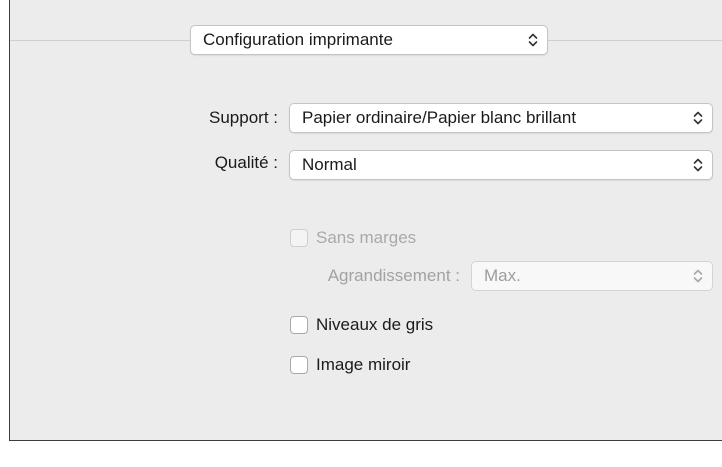 This screenshot has width=722, height=467. What do you see at coordinates (502, 275) in the screenshot?
I see `enlargement-popup-value: Max.` at bounding box center [502, 275].